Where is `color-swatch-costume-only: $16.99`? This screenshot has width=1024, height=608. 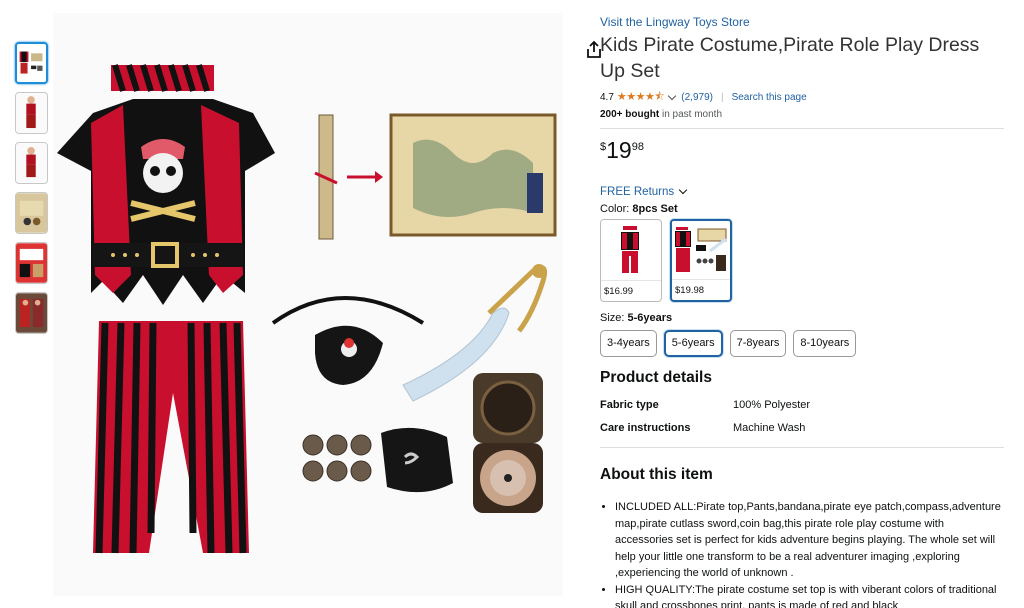 color-swatch-costume-only: $16.99 is located at coordinates (631, 260).